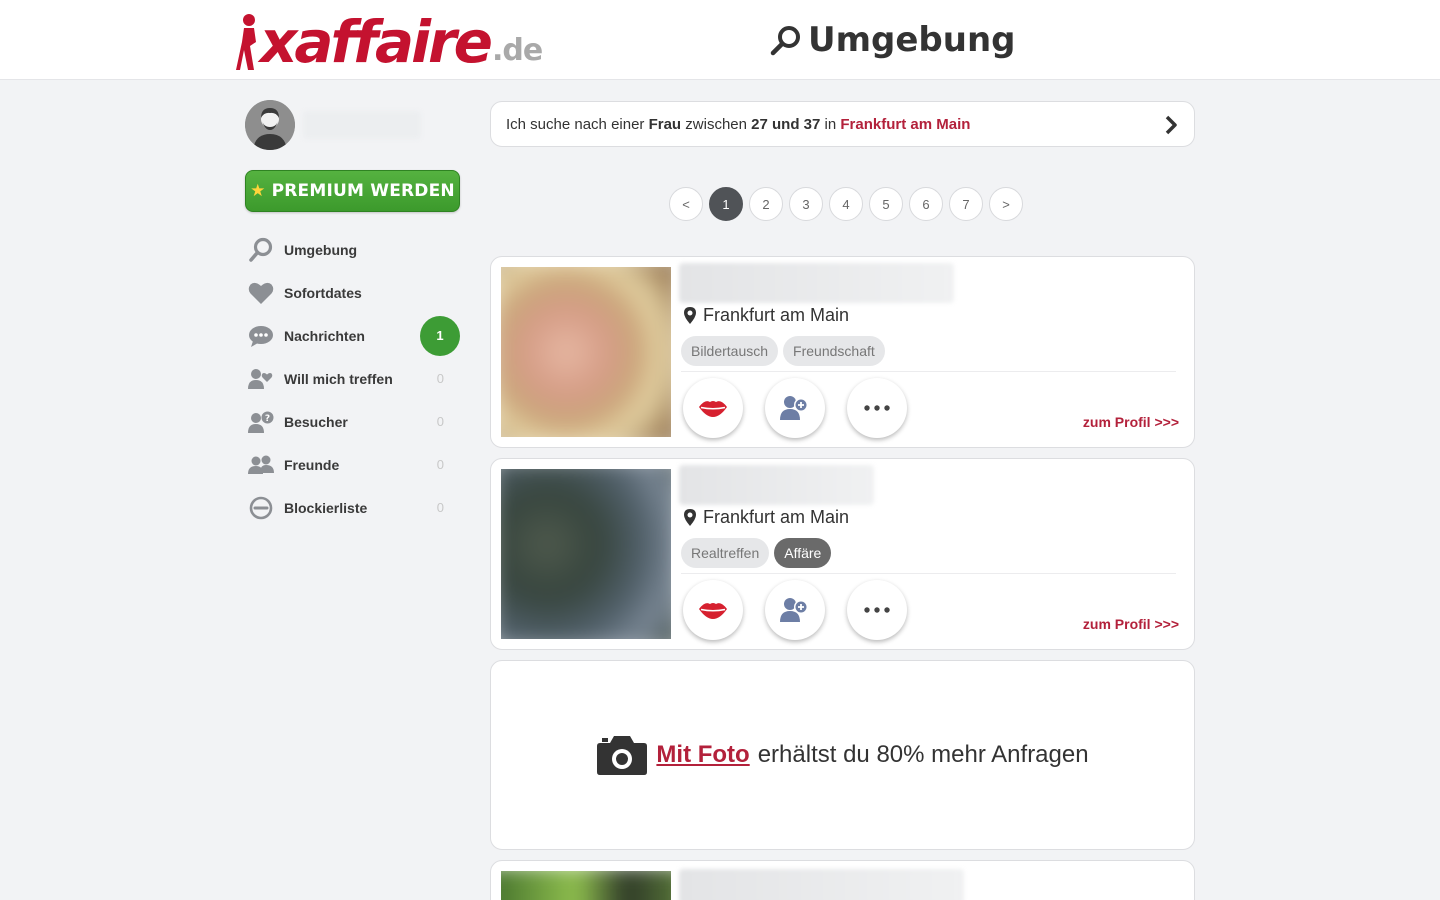  I want to click on sidebar-item-label: Blockierliste, so click(326, 507).